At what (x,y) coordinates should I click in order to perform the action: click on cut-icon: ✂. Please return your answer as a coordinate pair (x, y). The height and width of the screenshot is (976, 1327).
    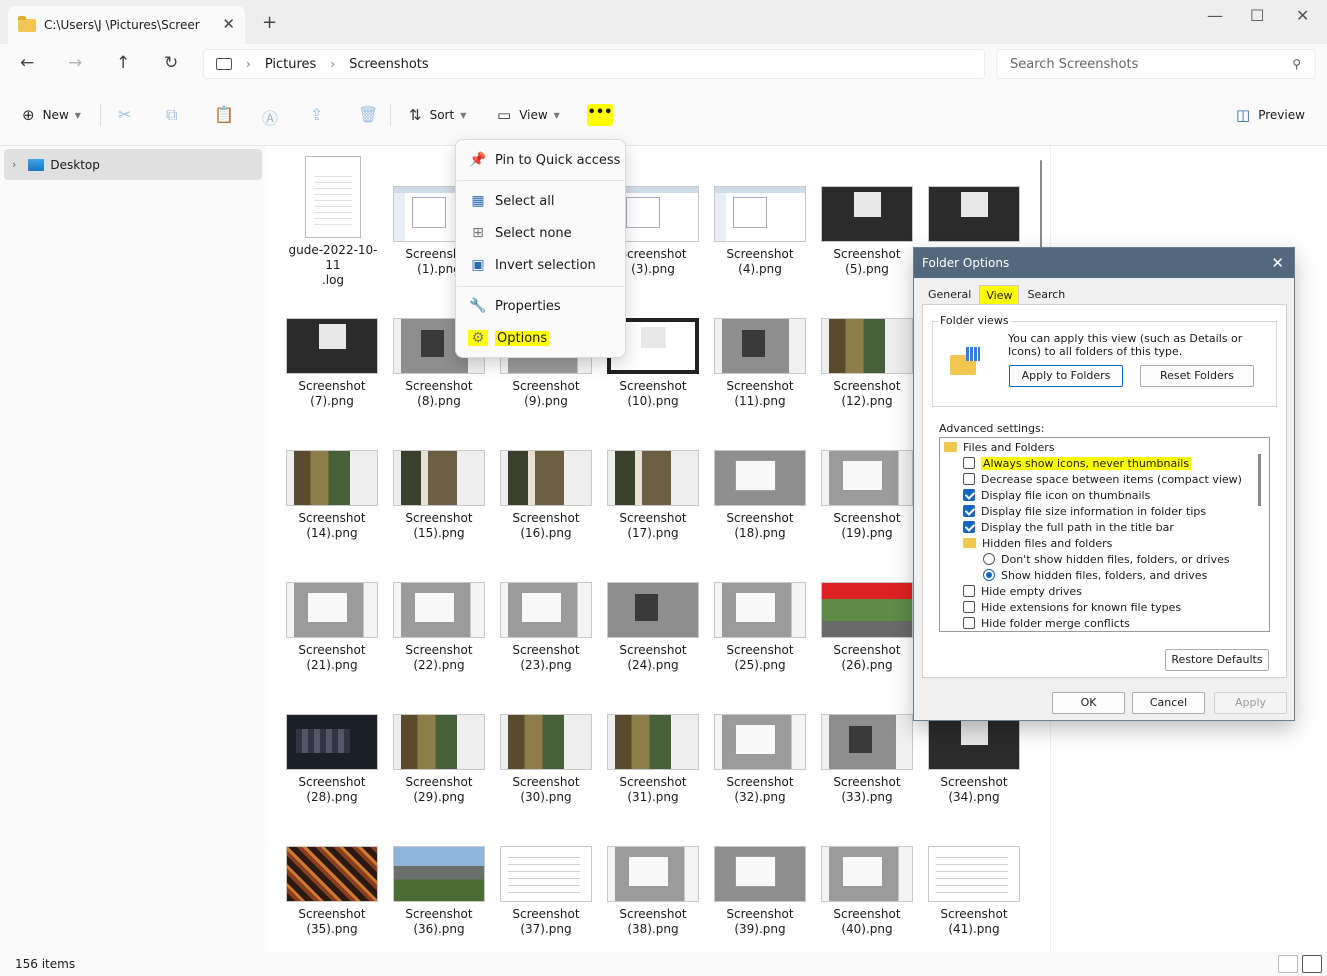
    Looking at the image, I should click on (124, 114).